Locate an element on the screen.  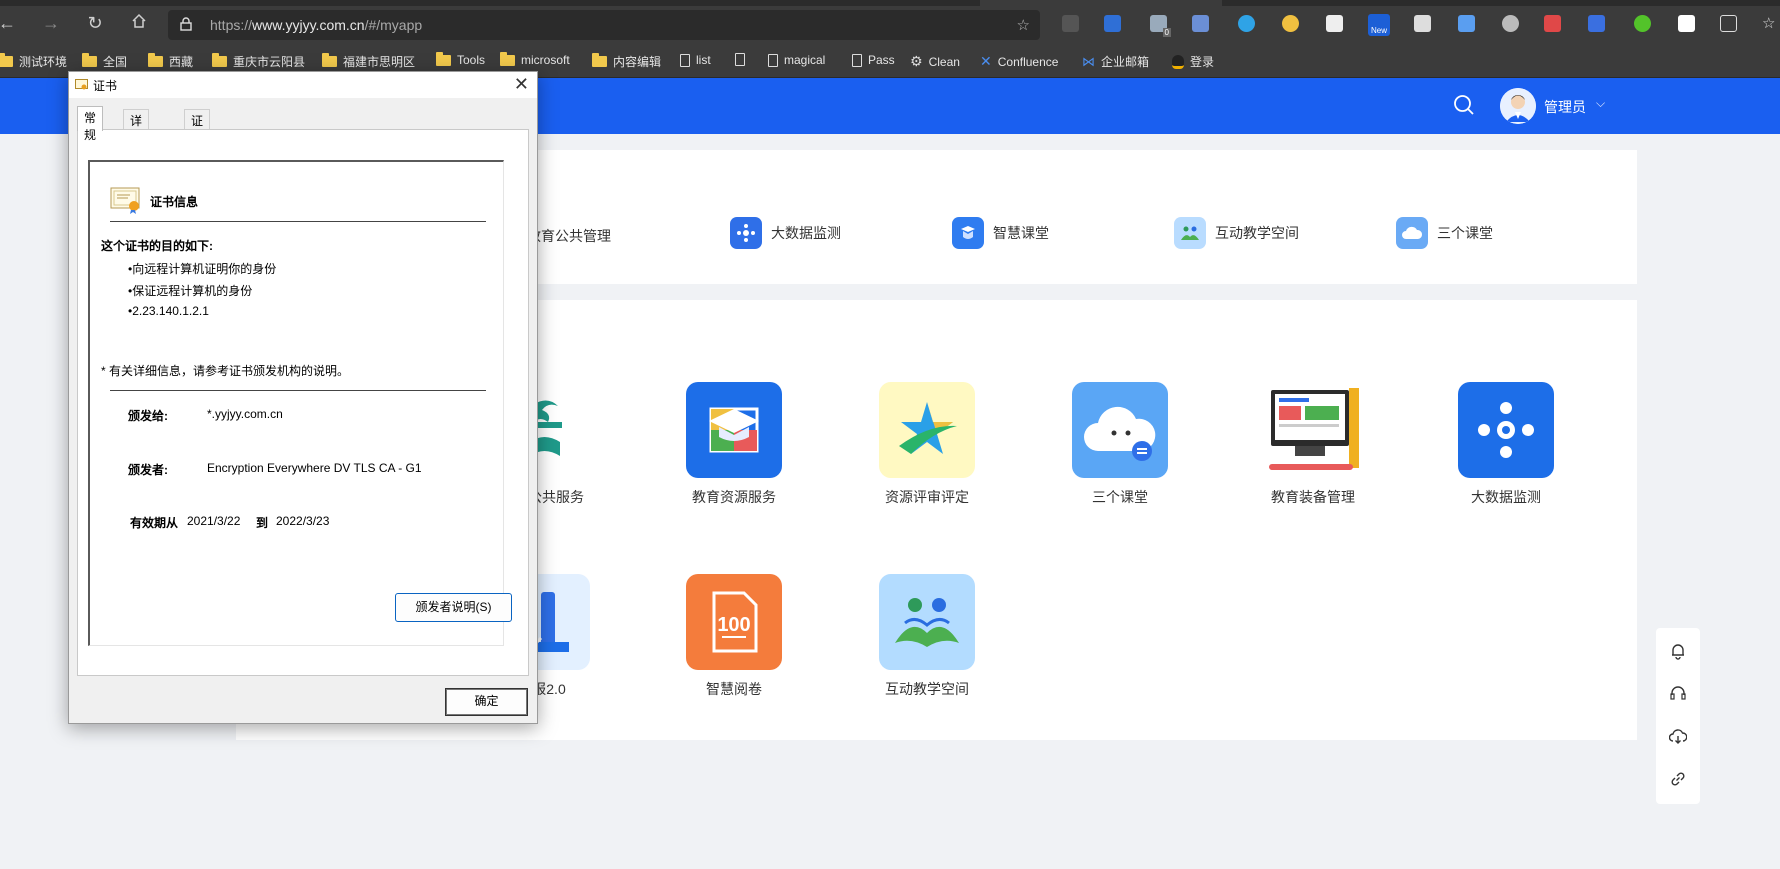
bookmark-login: 登录 is located at coordinates (1193, 61).